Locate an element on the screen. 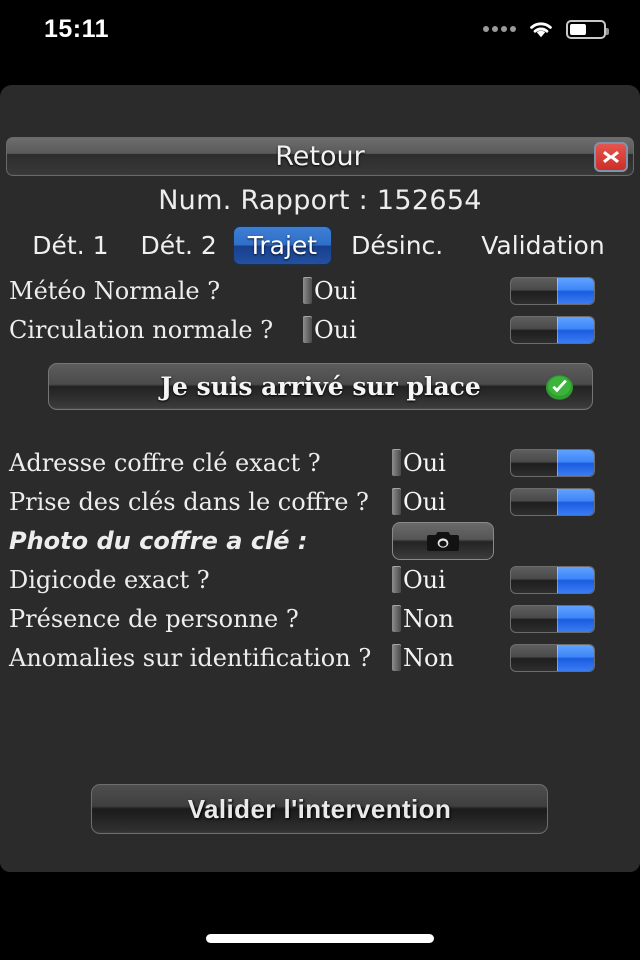 This screenshot has width=640, height=960. row-label: Prise des clés dans le coffre ? is located at coordinates (189, 501).